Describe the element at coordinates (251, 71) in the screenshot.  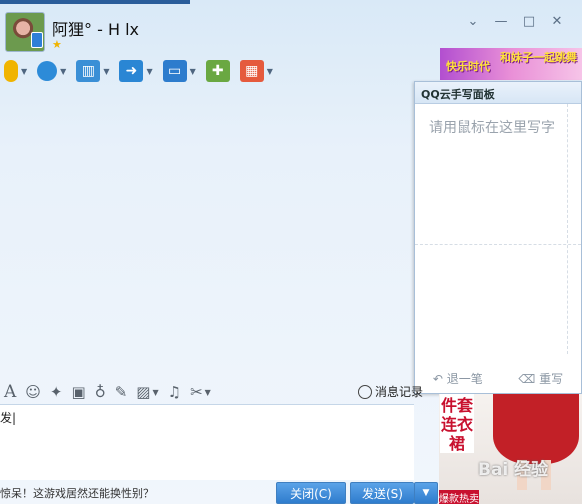
I see `apps-icon: ▦` at that location.